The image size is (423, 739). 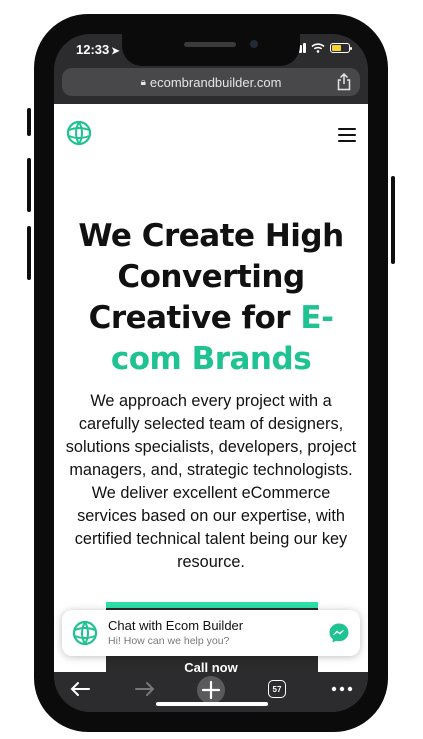 What do you see at coordinates (347, 135) in the screenshot?
I see `hamburger-menu-button` at bounding box center [347, 135].